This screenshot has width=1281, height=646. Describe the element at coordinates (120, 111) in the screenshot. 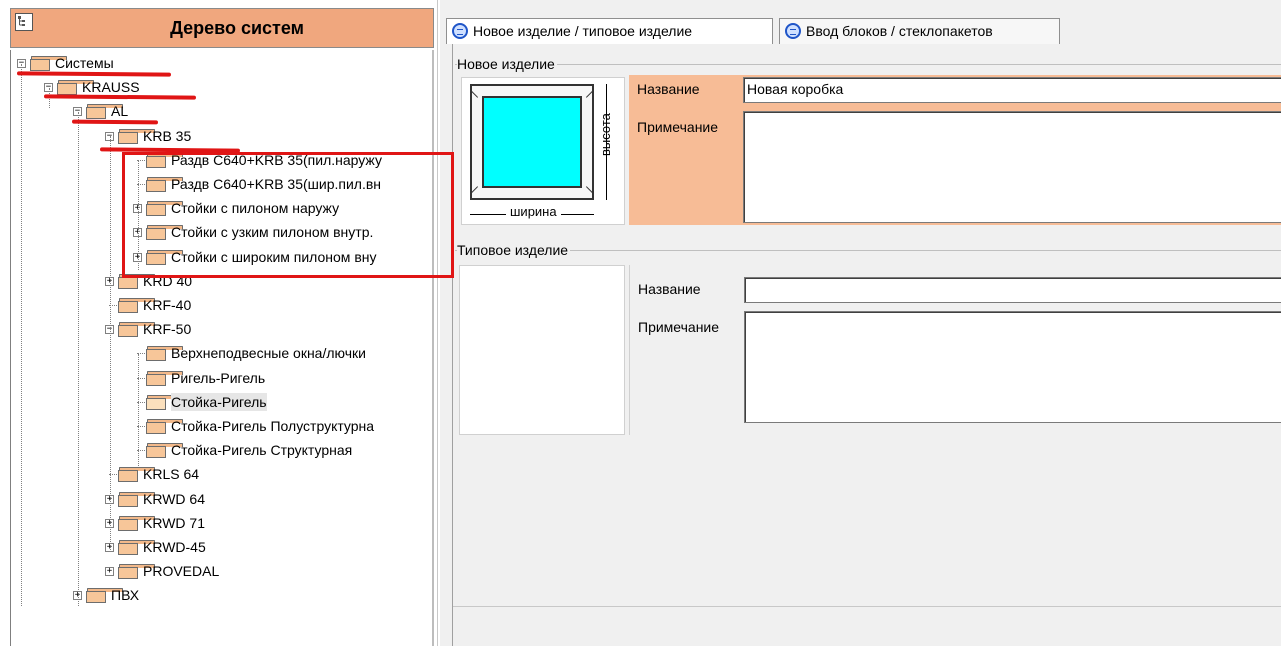

I see `tree-node-label: AL` at that location.